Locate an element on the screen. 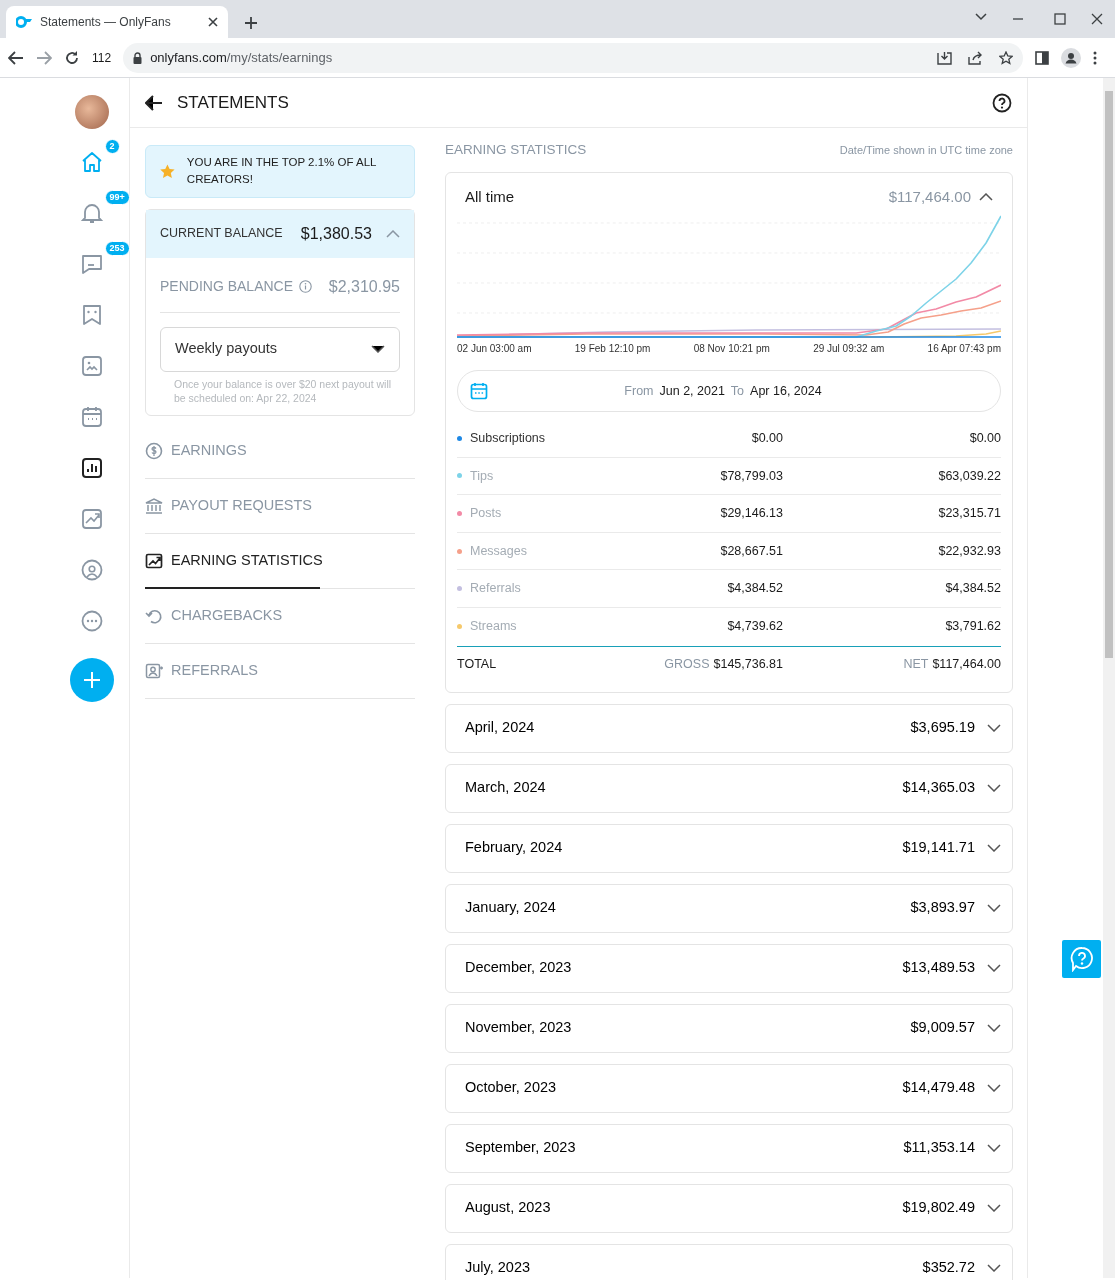 Image resolution: width=1115 pixels, height=1280 pixels. month-row: July, 2023 $352.72 is located at coordinates (729, 1261).